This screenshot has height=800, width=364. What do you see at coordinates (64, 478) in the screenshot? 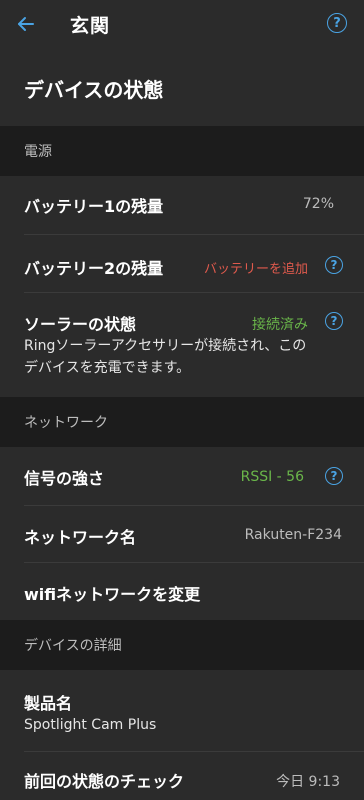
I see `signal-label: 信号の強さ` at bounding box center [64, 478].